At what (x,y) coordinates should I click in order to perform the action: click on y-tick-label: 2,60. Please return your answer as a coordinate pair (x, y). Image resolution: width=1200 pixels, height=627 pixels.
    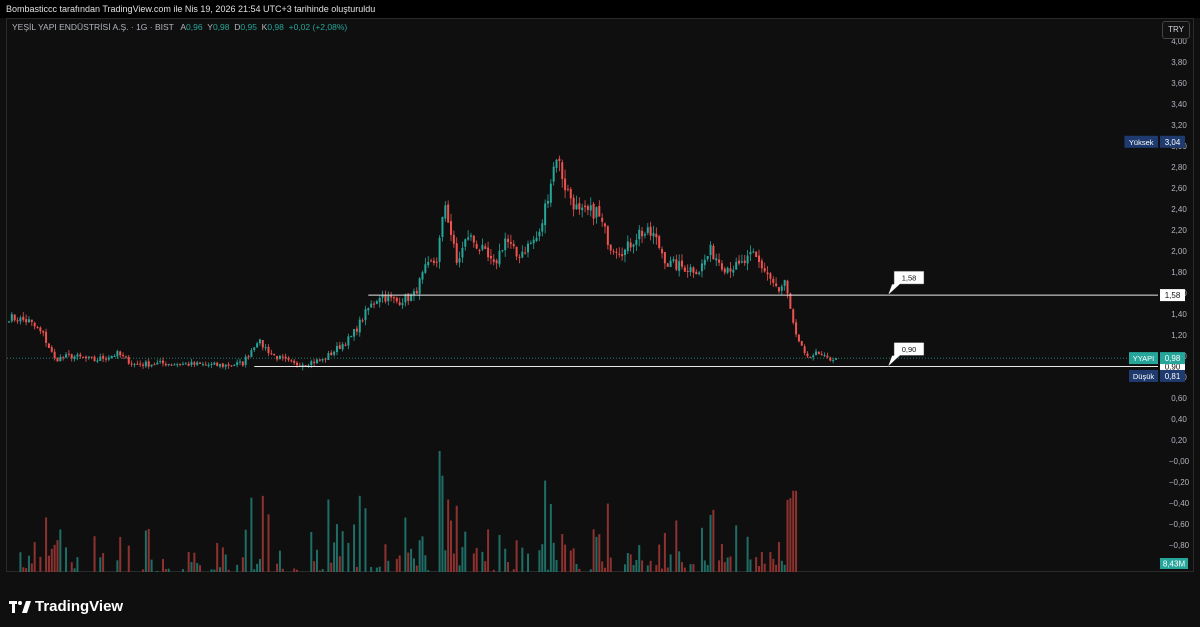
    Looking at the image, I should click on (1179, 188).